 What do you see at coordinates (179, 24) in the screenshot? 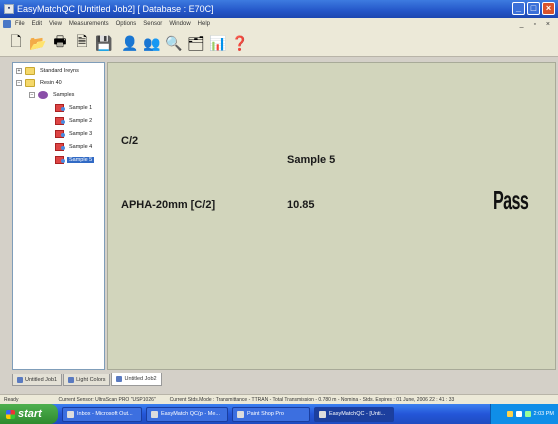
I see `menu-window: Window` at bounding box center [179, 24].